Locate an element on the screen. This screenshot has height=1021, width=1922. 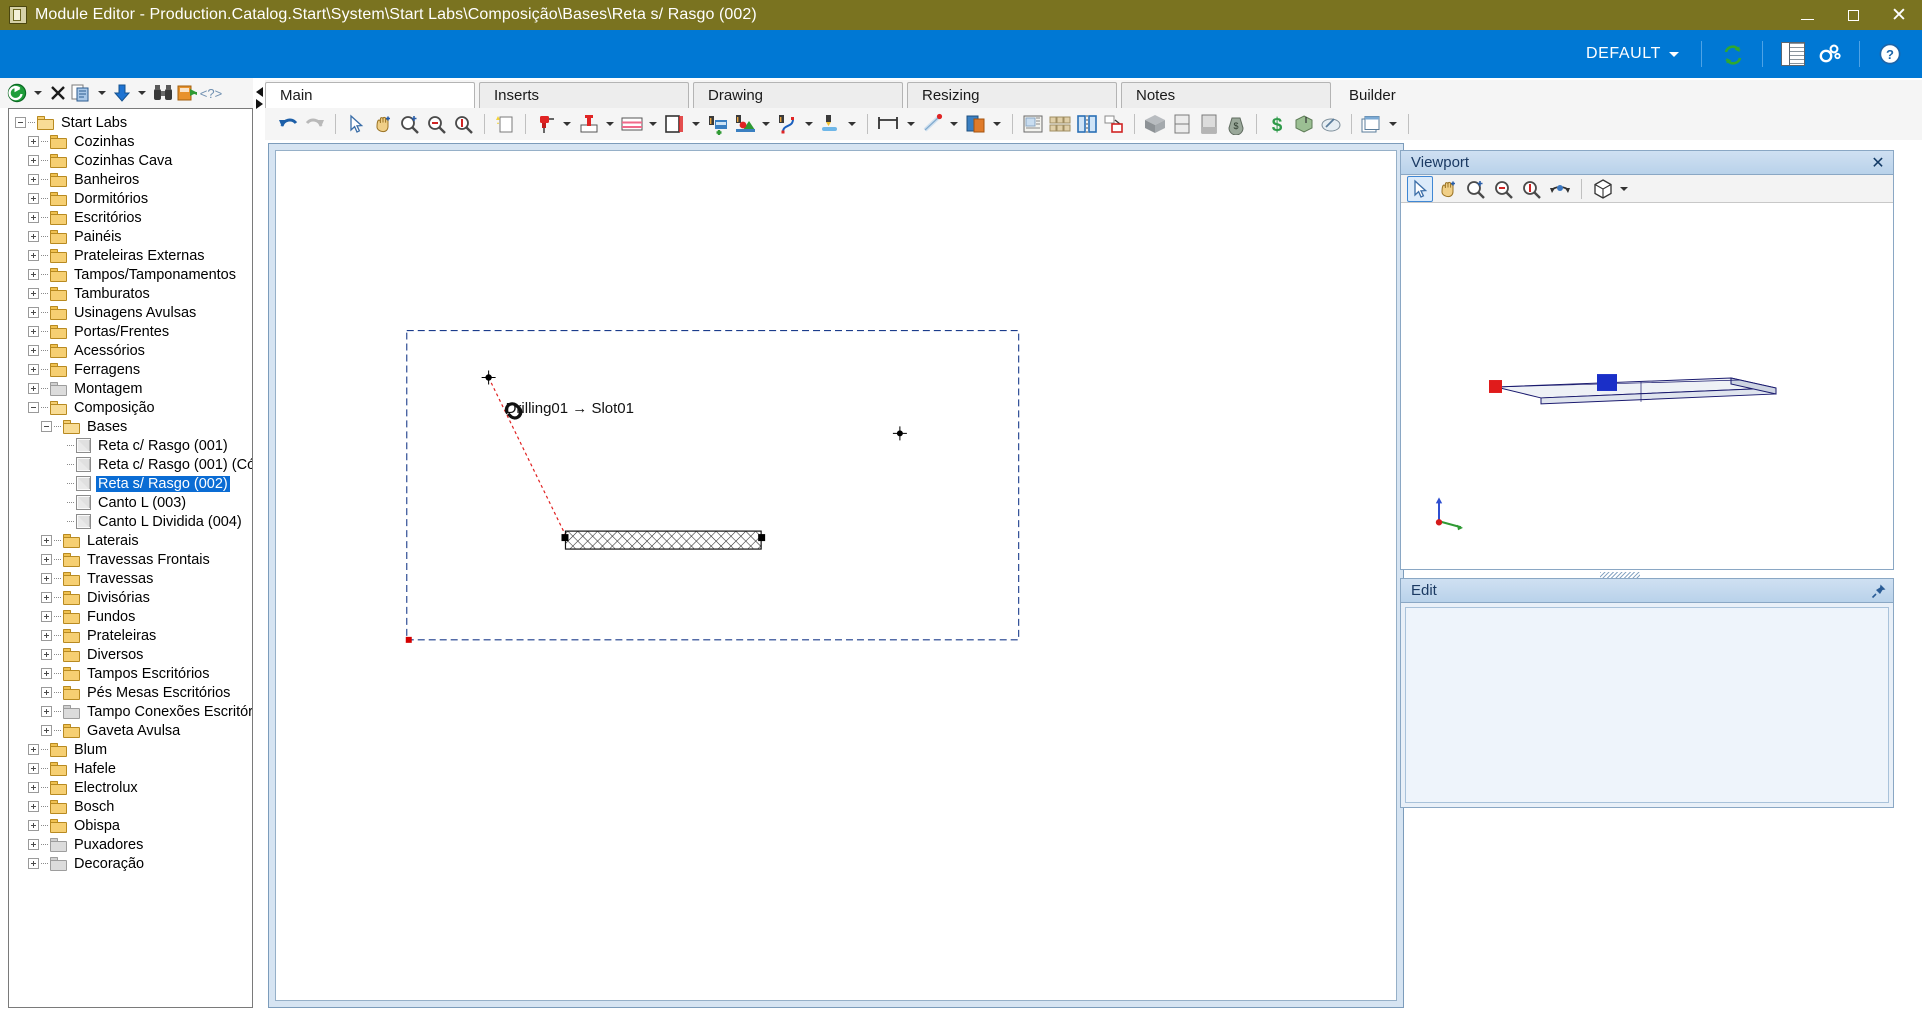
paint-volume-button is located at coordinates (1304, 124).